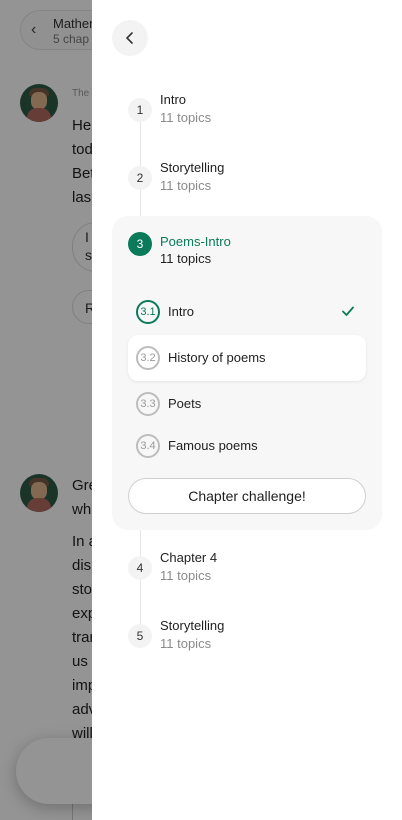 The width and height of the screenshot is (402, 820). I want to click on topic-number: 3.2, so click(148, 358).